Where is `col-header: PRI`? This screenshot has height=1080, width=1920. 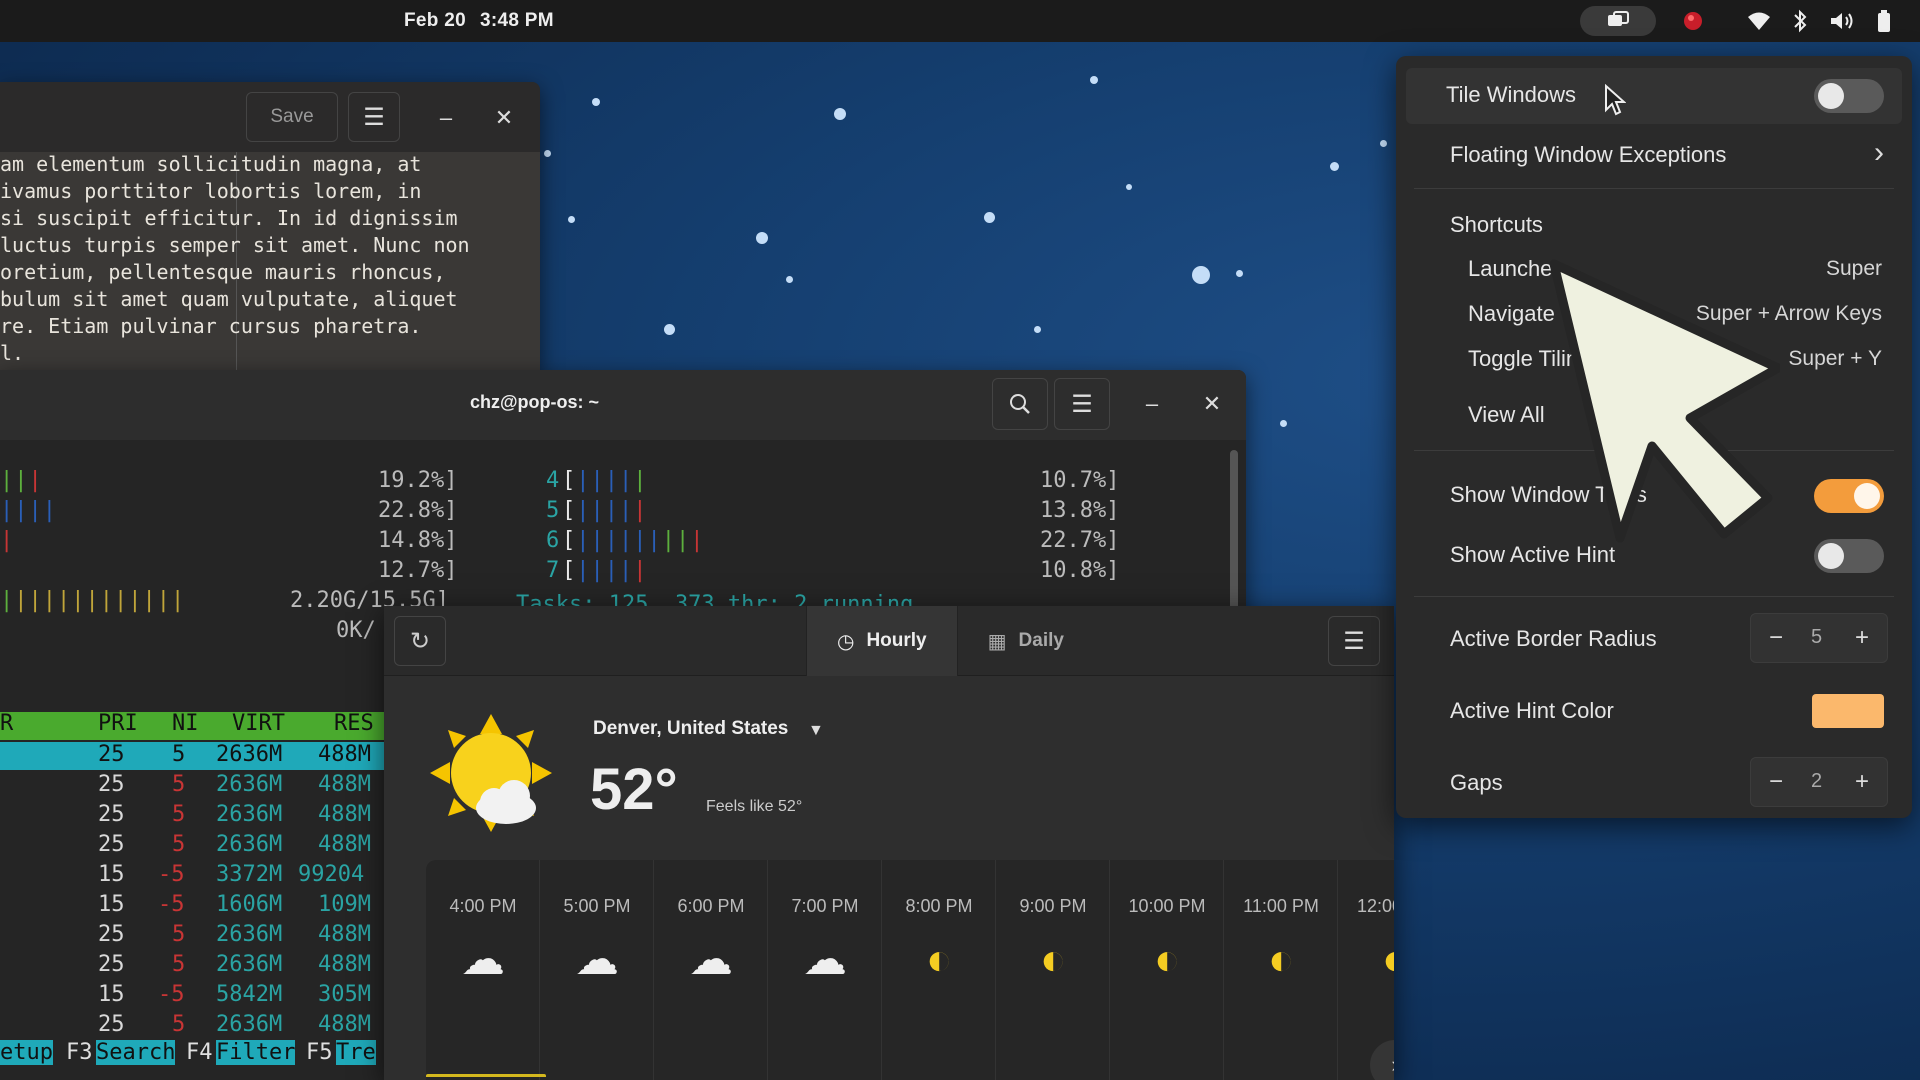 col-header: PRI is located at coordinates (118, 723).